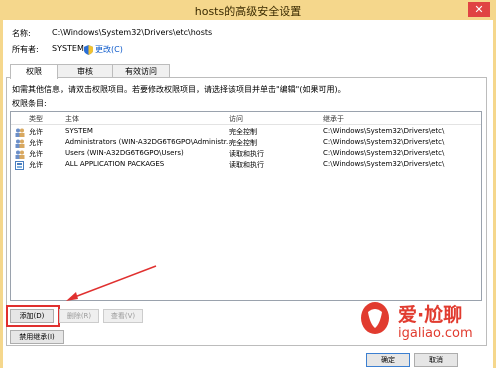  Describe the element at coordinates (85, 71) in the screenshot. I see `tab-auditing: 审核` at that location.